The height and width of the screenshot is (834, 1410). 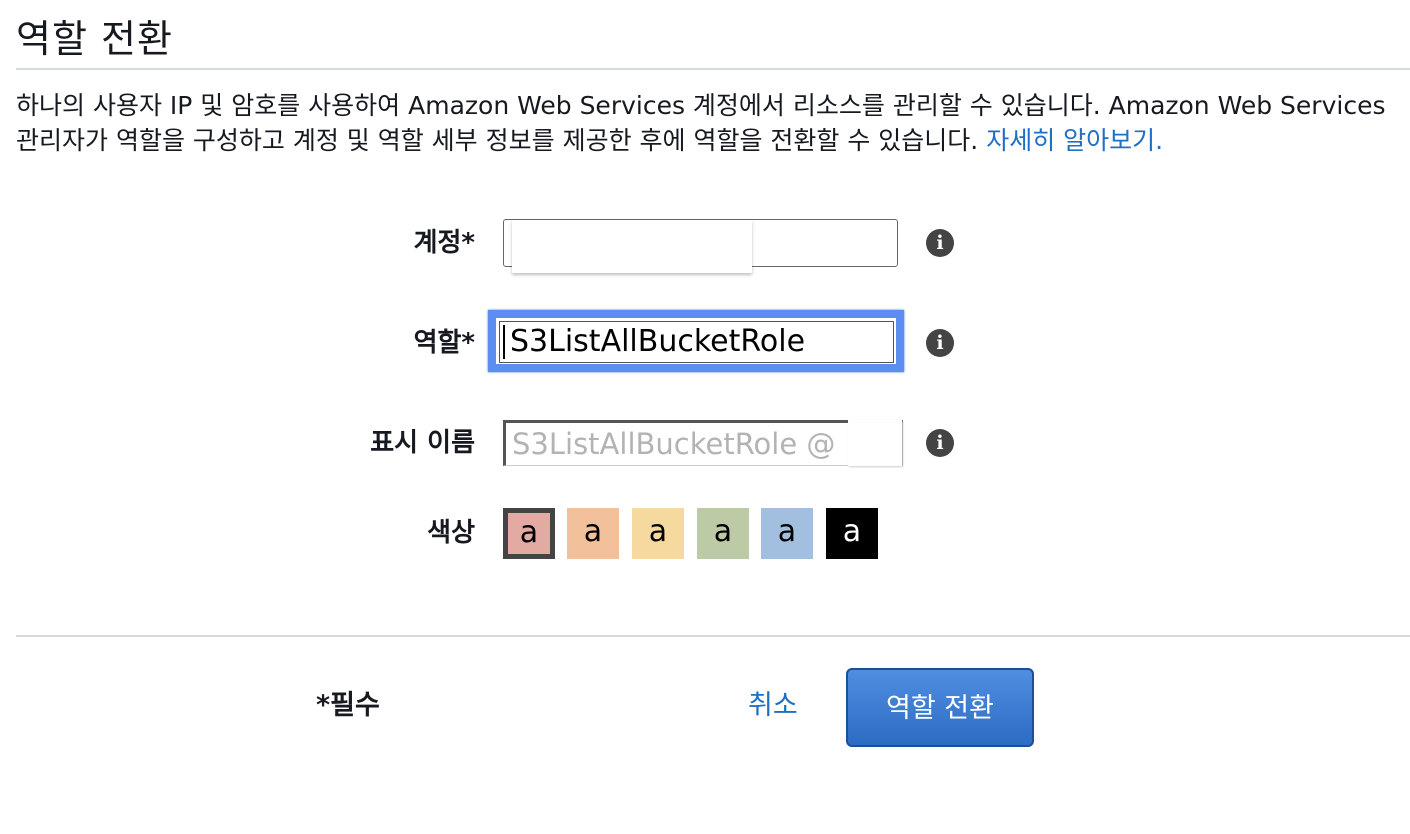 What do you see at coordinates (940, 243) in the screenshot?
I see `account-info-icon: i` at bounding box center [940, 243].